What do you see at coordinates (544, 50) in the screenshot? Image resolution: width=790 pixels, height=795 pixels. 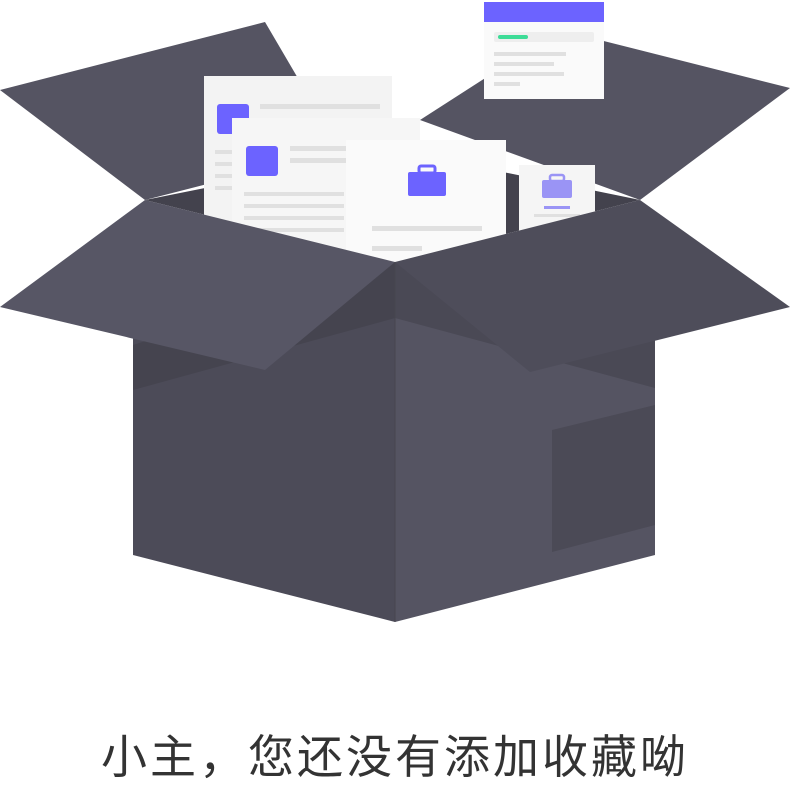 I see `document-card-top` at bounding box center [544, 50].